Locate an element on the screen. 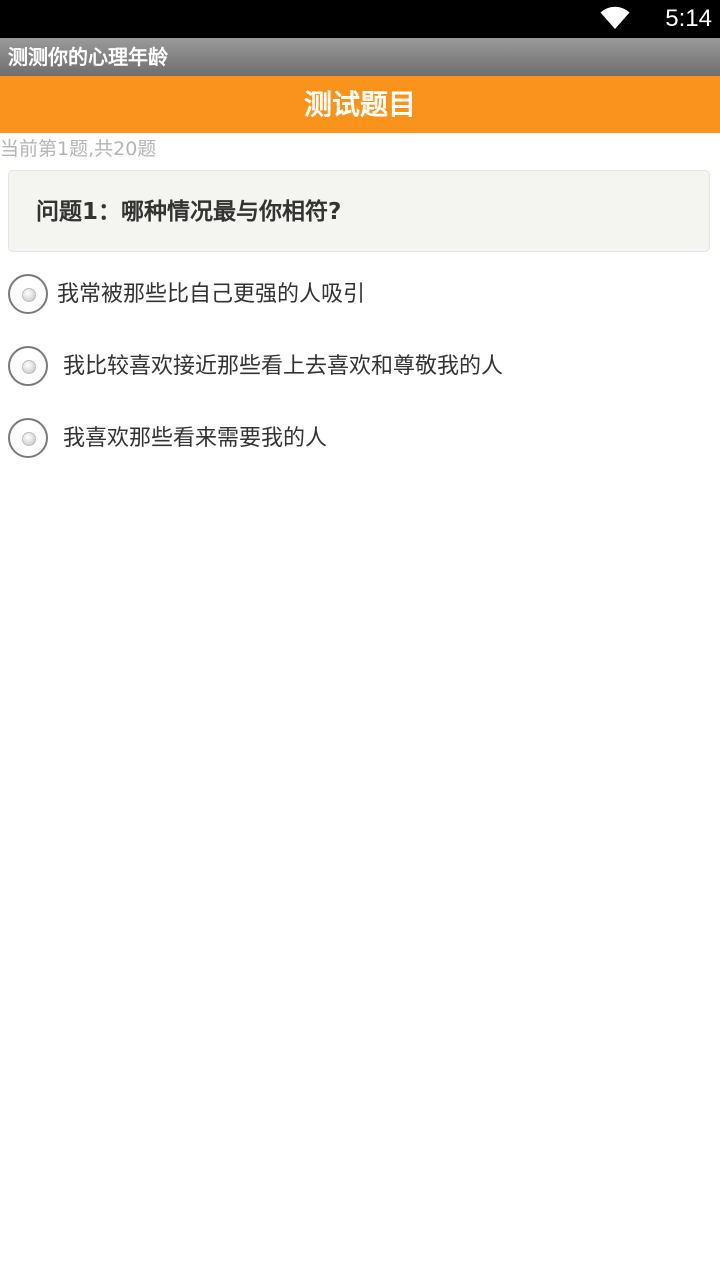 The width and height of the screenshot is (720, 1280). page-title: 测试题目 is located at coordinates (359, 104).